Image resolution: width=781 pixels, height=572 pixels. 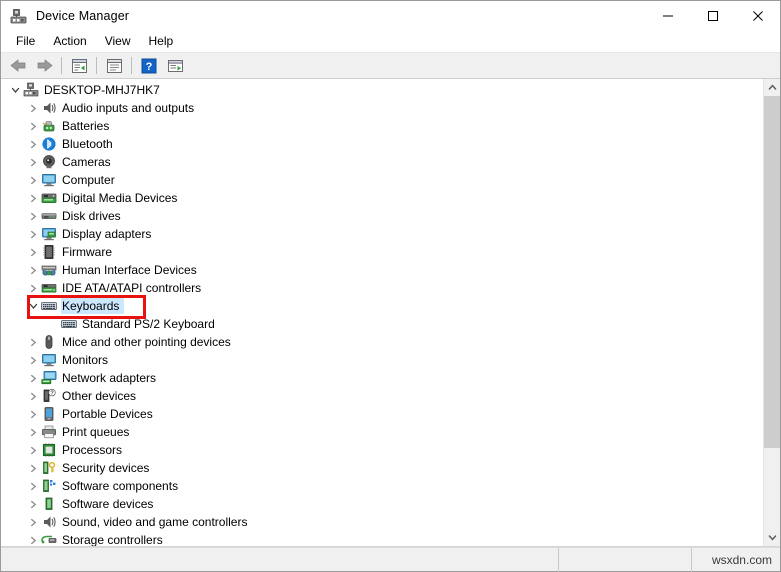 I want to click on device-manager-icon, so click(x=18, y=16).